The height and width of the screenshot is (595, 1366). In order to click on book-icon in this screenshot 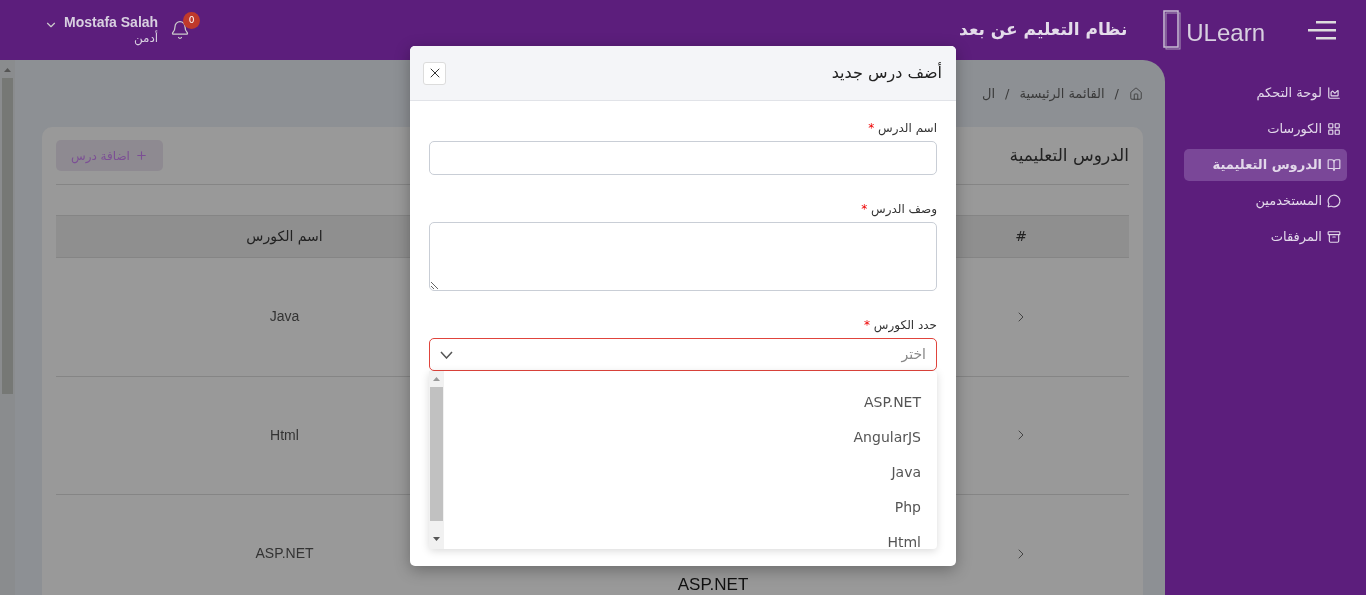, I will do `click(1334, 165)`.